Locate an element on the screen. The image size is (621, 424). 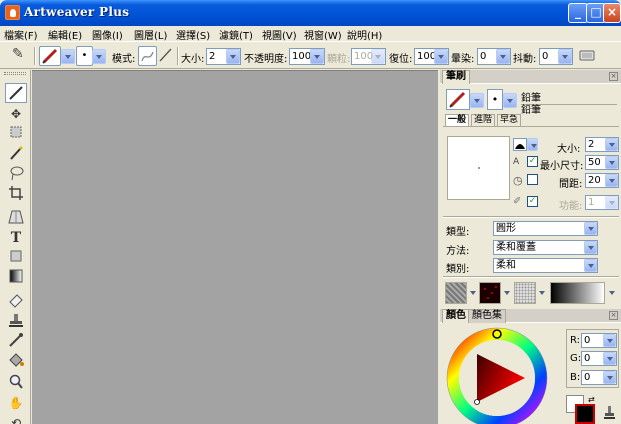
brush-category-dropdown is located at coordinates (477, 100).